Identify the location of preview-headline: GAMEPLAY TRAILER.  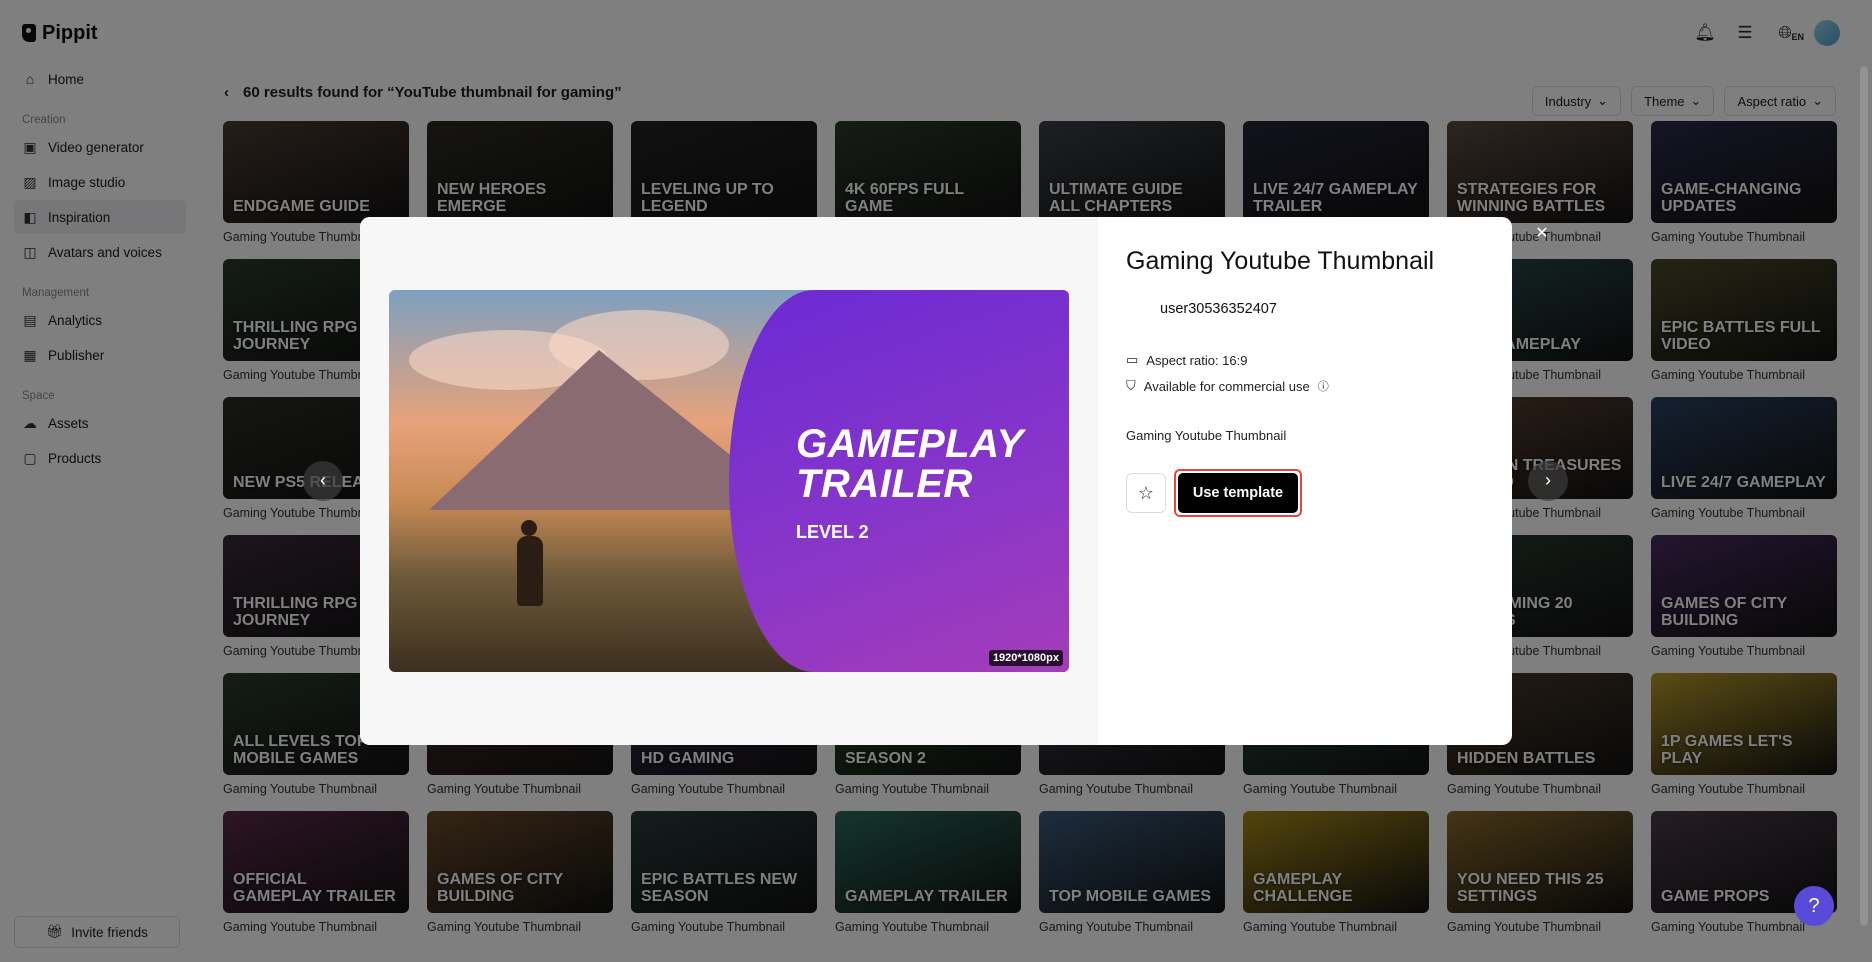
(909, 464).